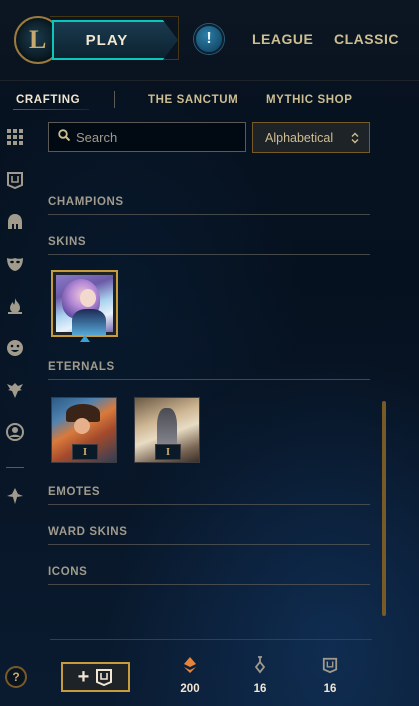  What do you see at coordinates (81, 367) in the screenshot?
I see `section-eternals: ETERNALS` at bounding box center [81, 367].